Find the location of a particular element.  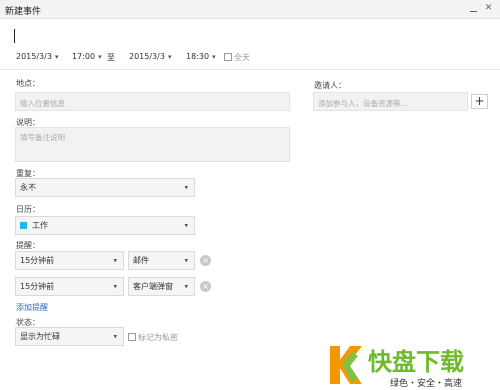

add-reminder-link: 添加提醒 is located at coordinates (32, 307).